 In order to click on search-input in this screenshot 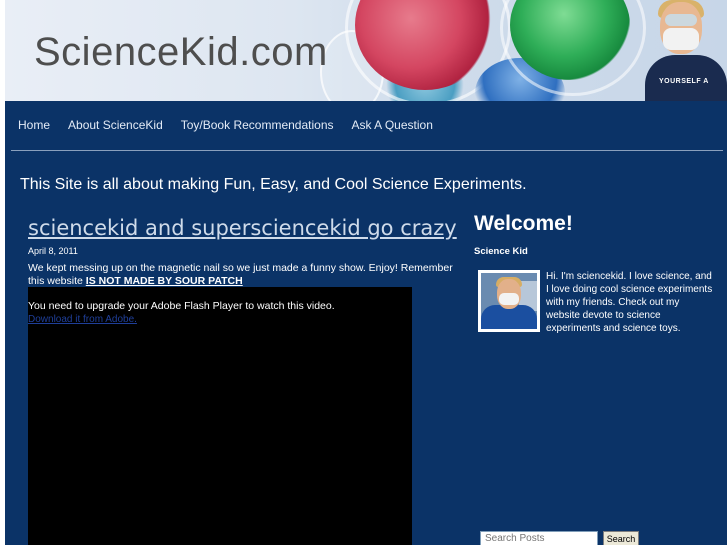, I will do `click(539, 538)`.